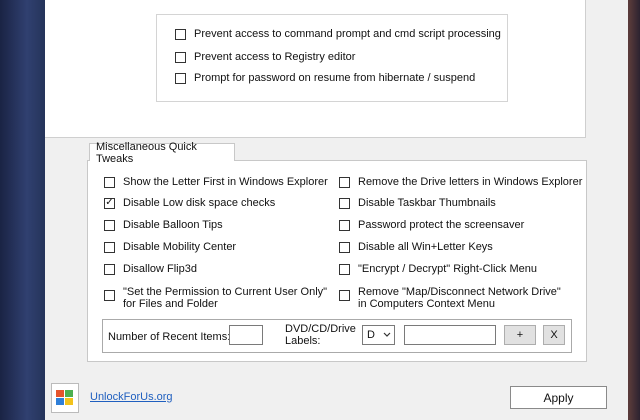 The width and height of the screenshot is (640, 420). Describe the element at coordinates (303, 341) in the screenshot. I see `label-line: Labels:` at that location.